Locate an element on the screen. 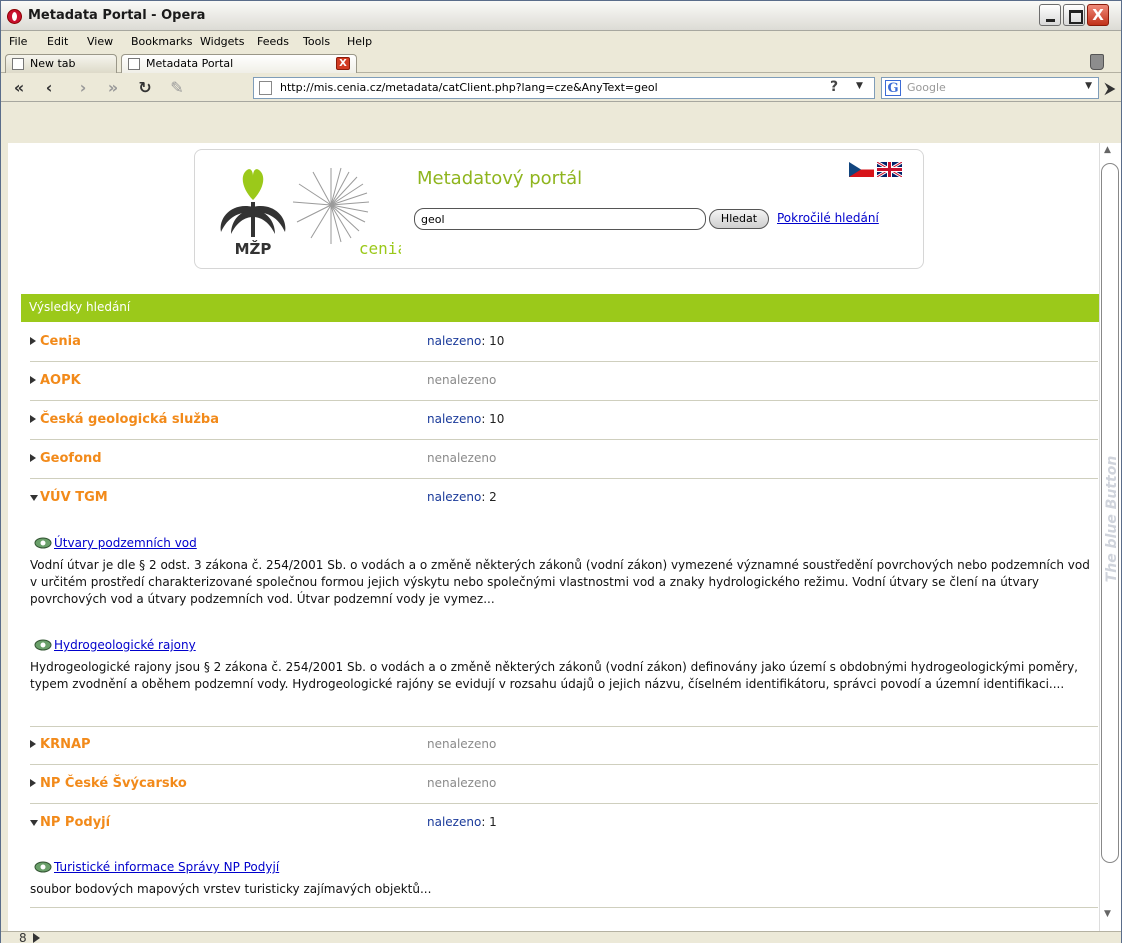  czech-flag-icon is located at coordinates (861, 169).